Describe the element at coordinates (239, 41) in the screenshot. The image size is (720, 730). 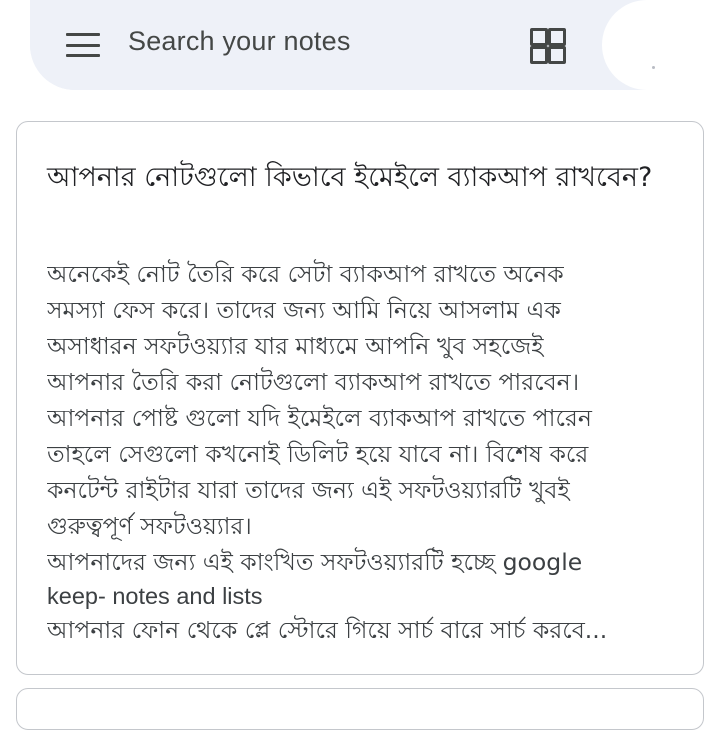
I see `search-input: Search your notes` at that location.